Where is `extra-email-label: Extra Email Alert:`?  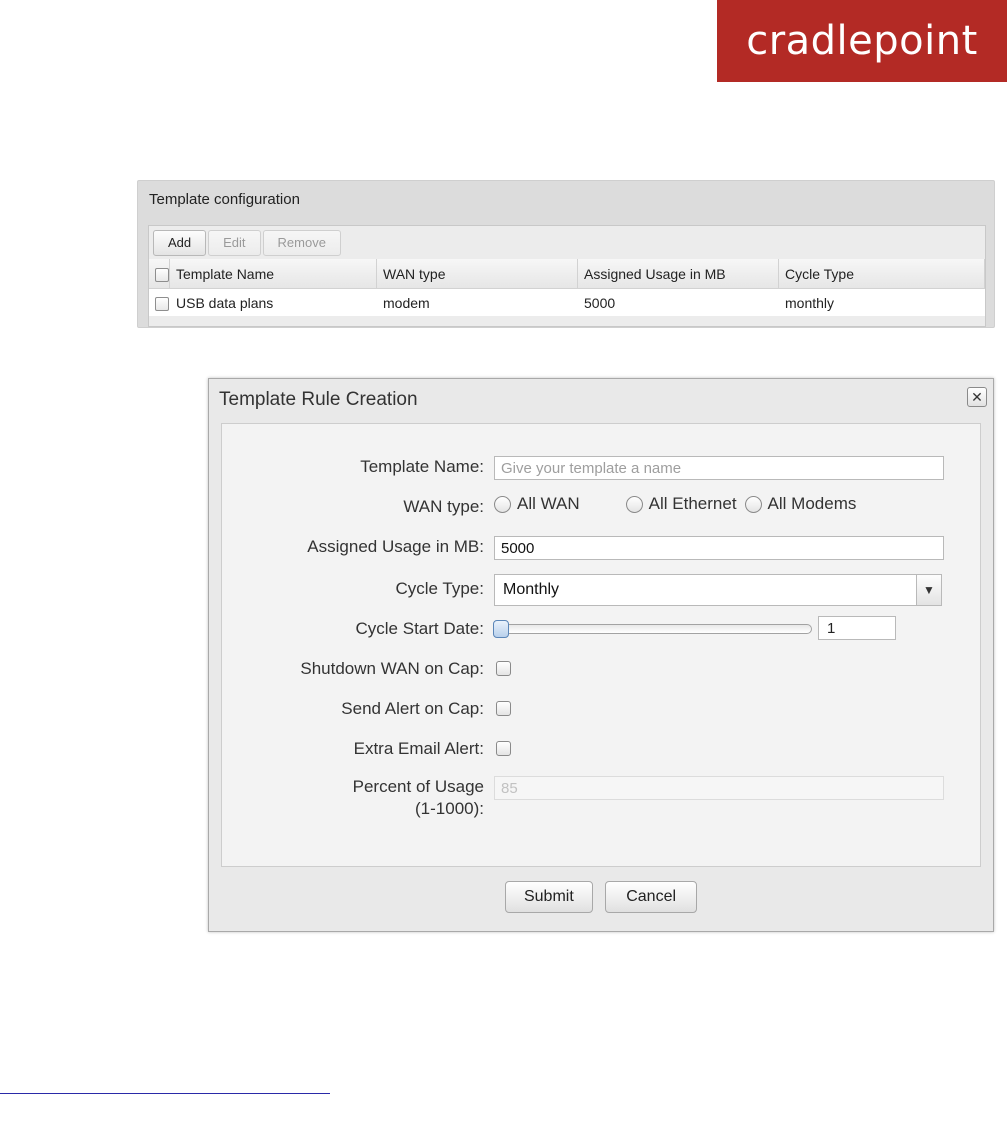 extra-email-label: Extra Email Alert: is located at coordinates (418, 748).